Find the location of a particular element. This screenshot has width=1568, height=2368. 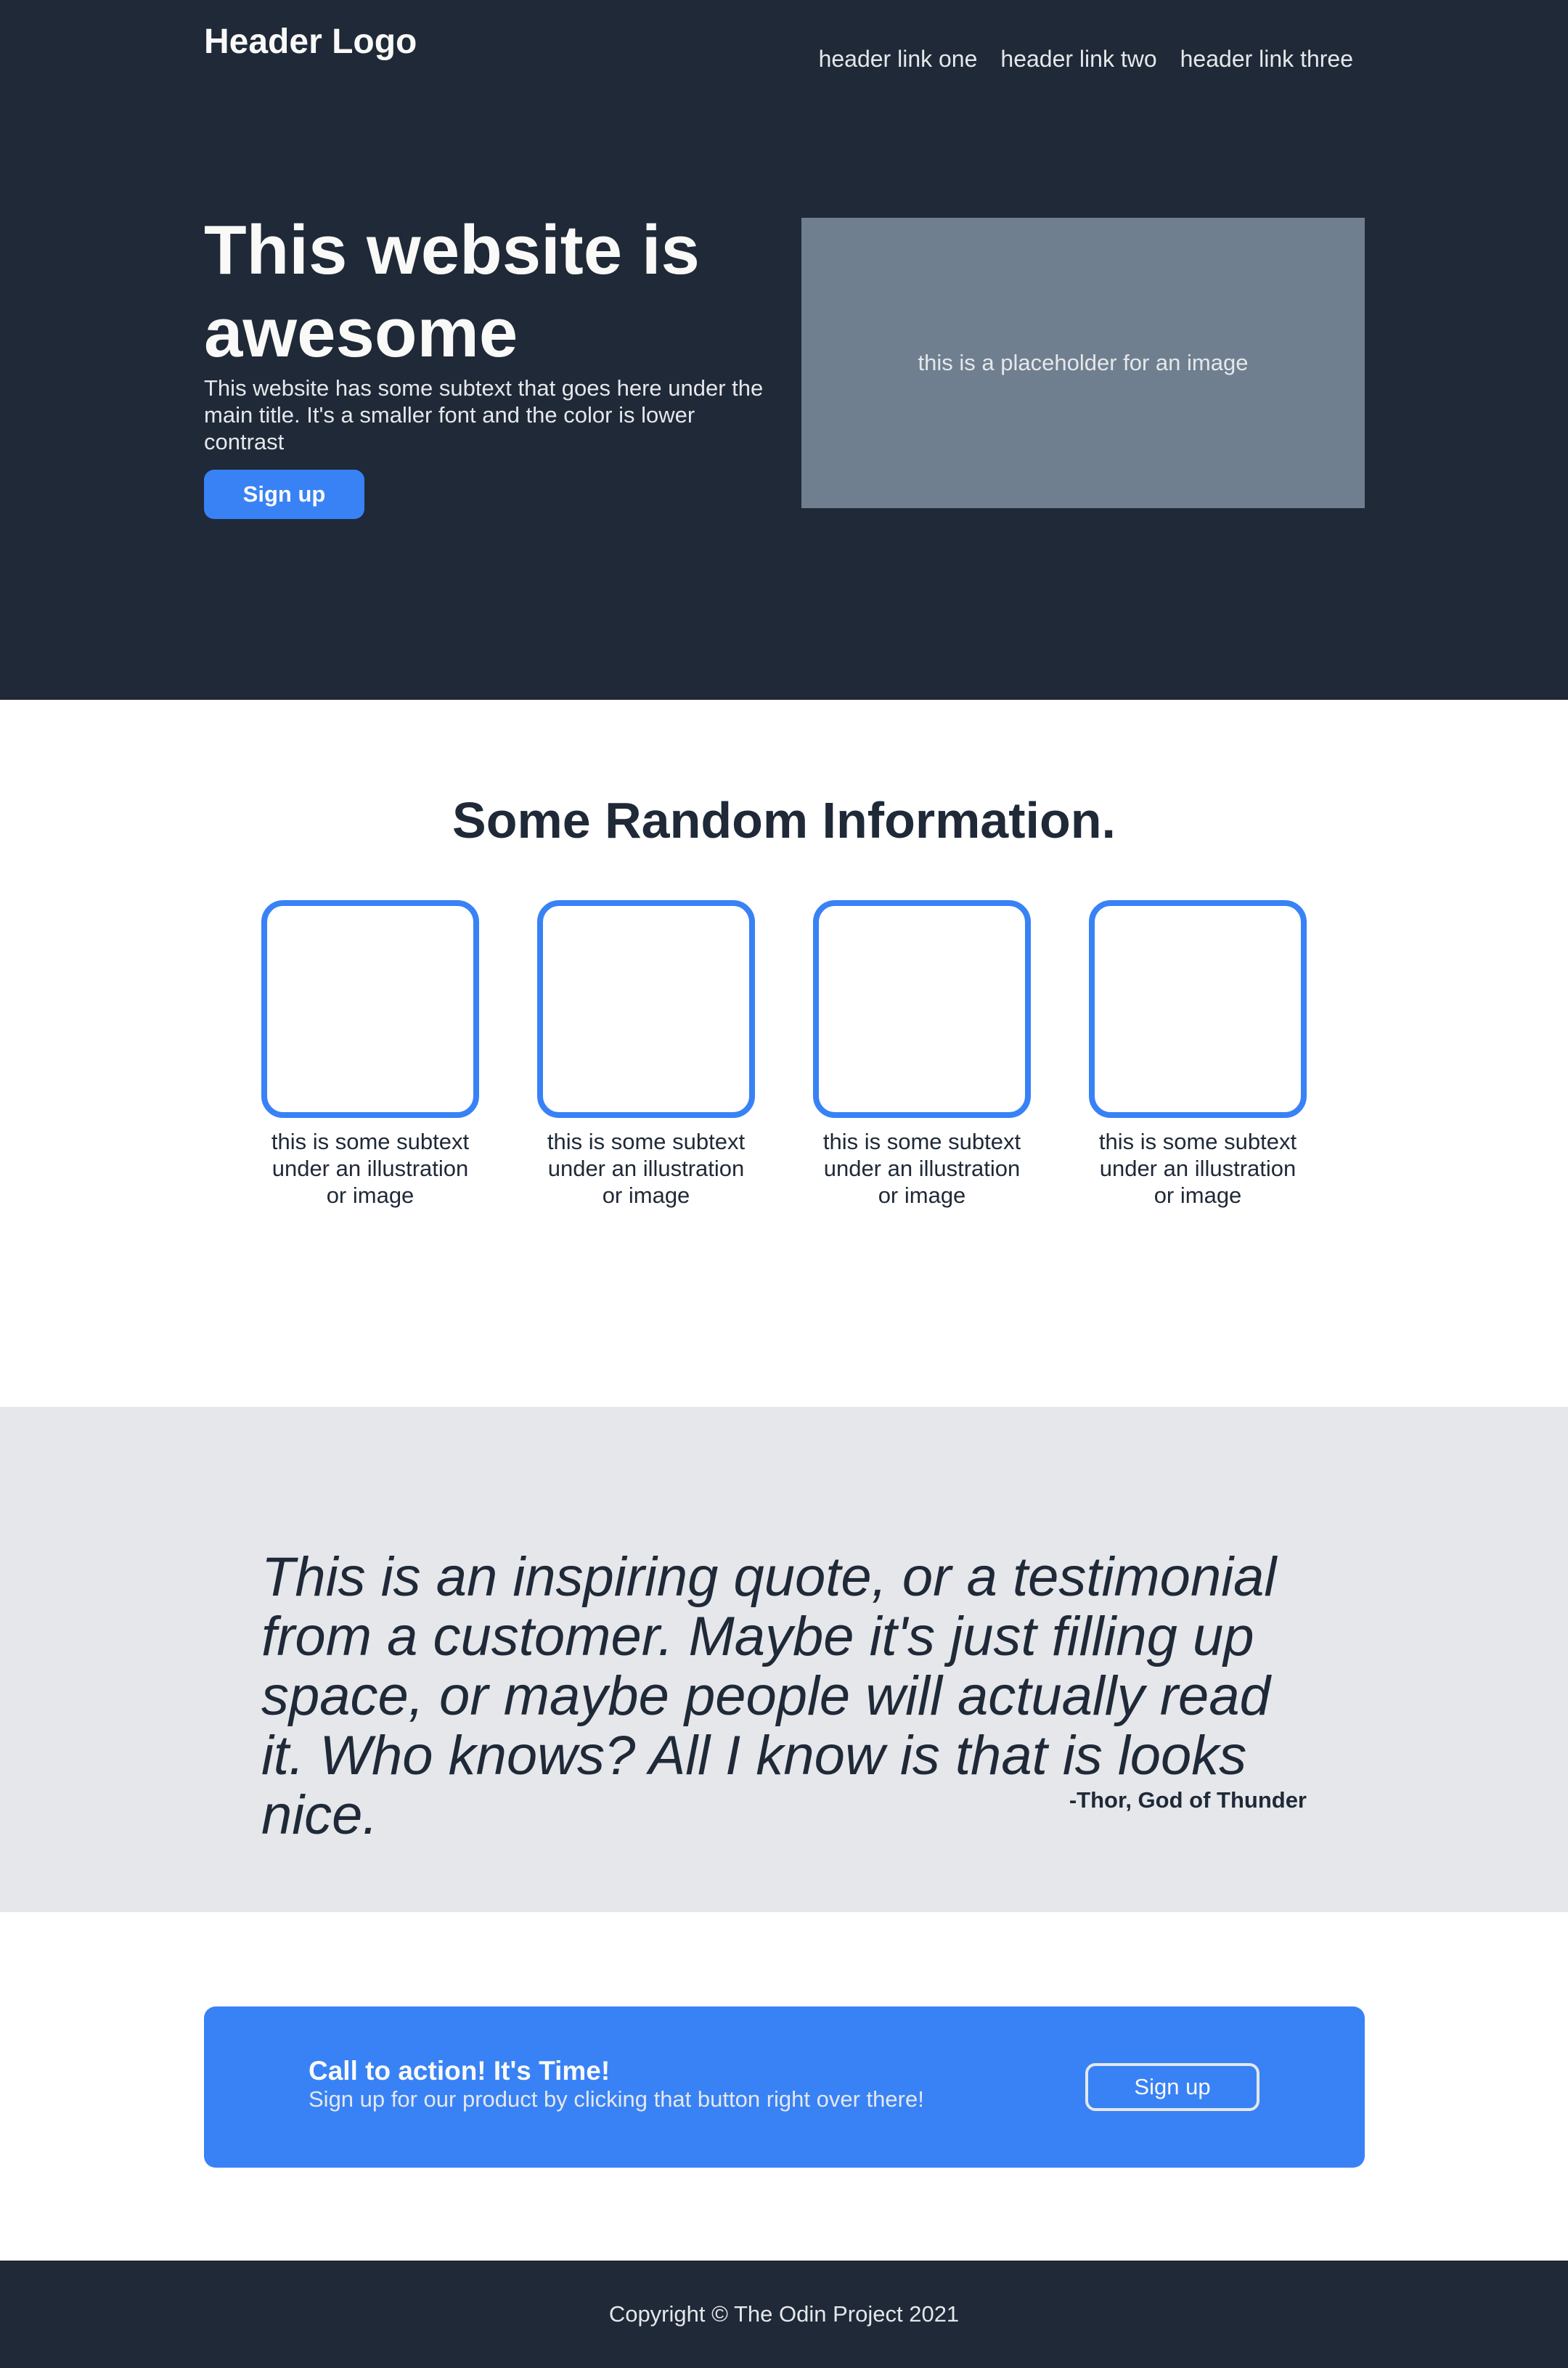

footer: Copyright © The Odin Project 2021 is located at coordinates (784, 2314).